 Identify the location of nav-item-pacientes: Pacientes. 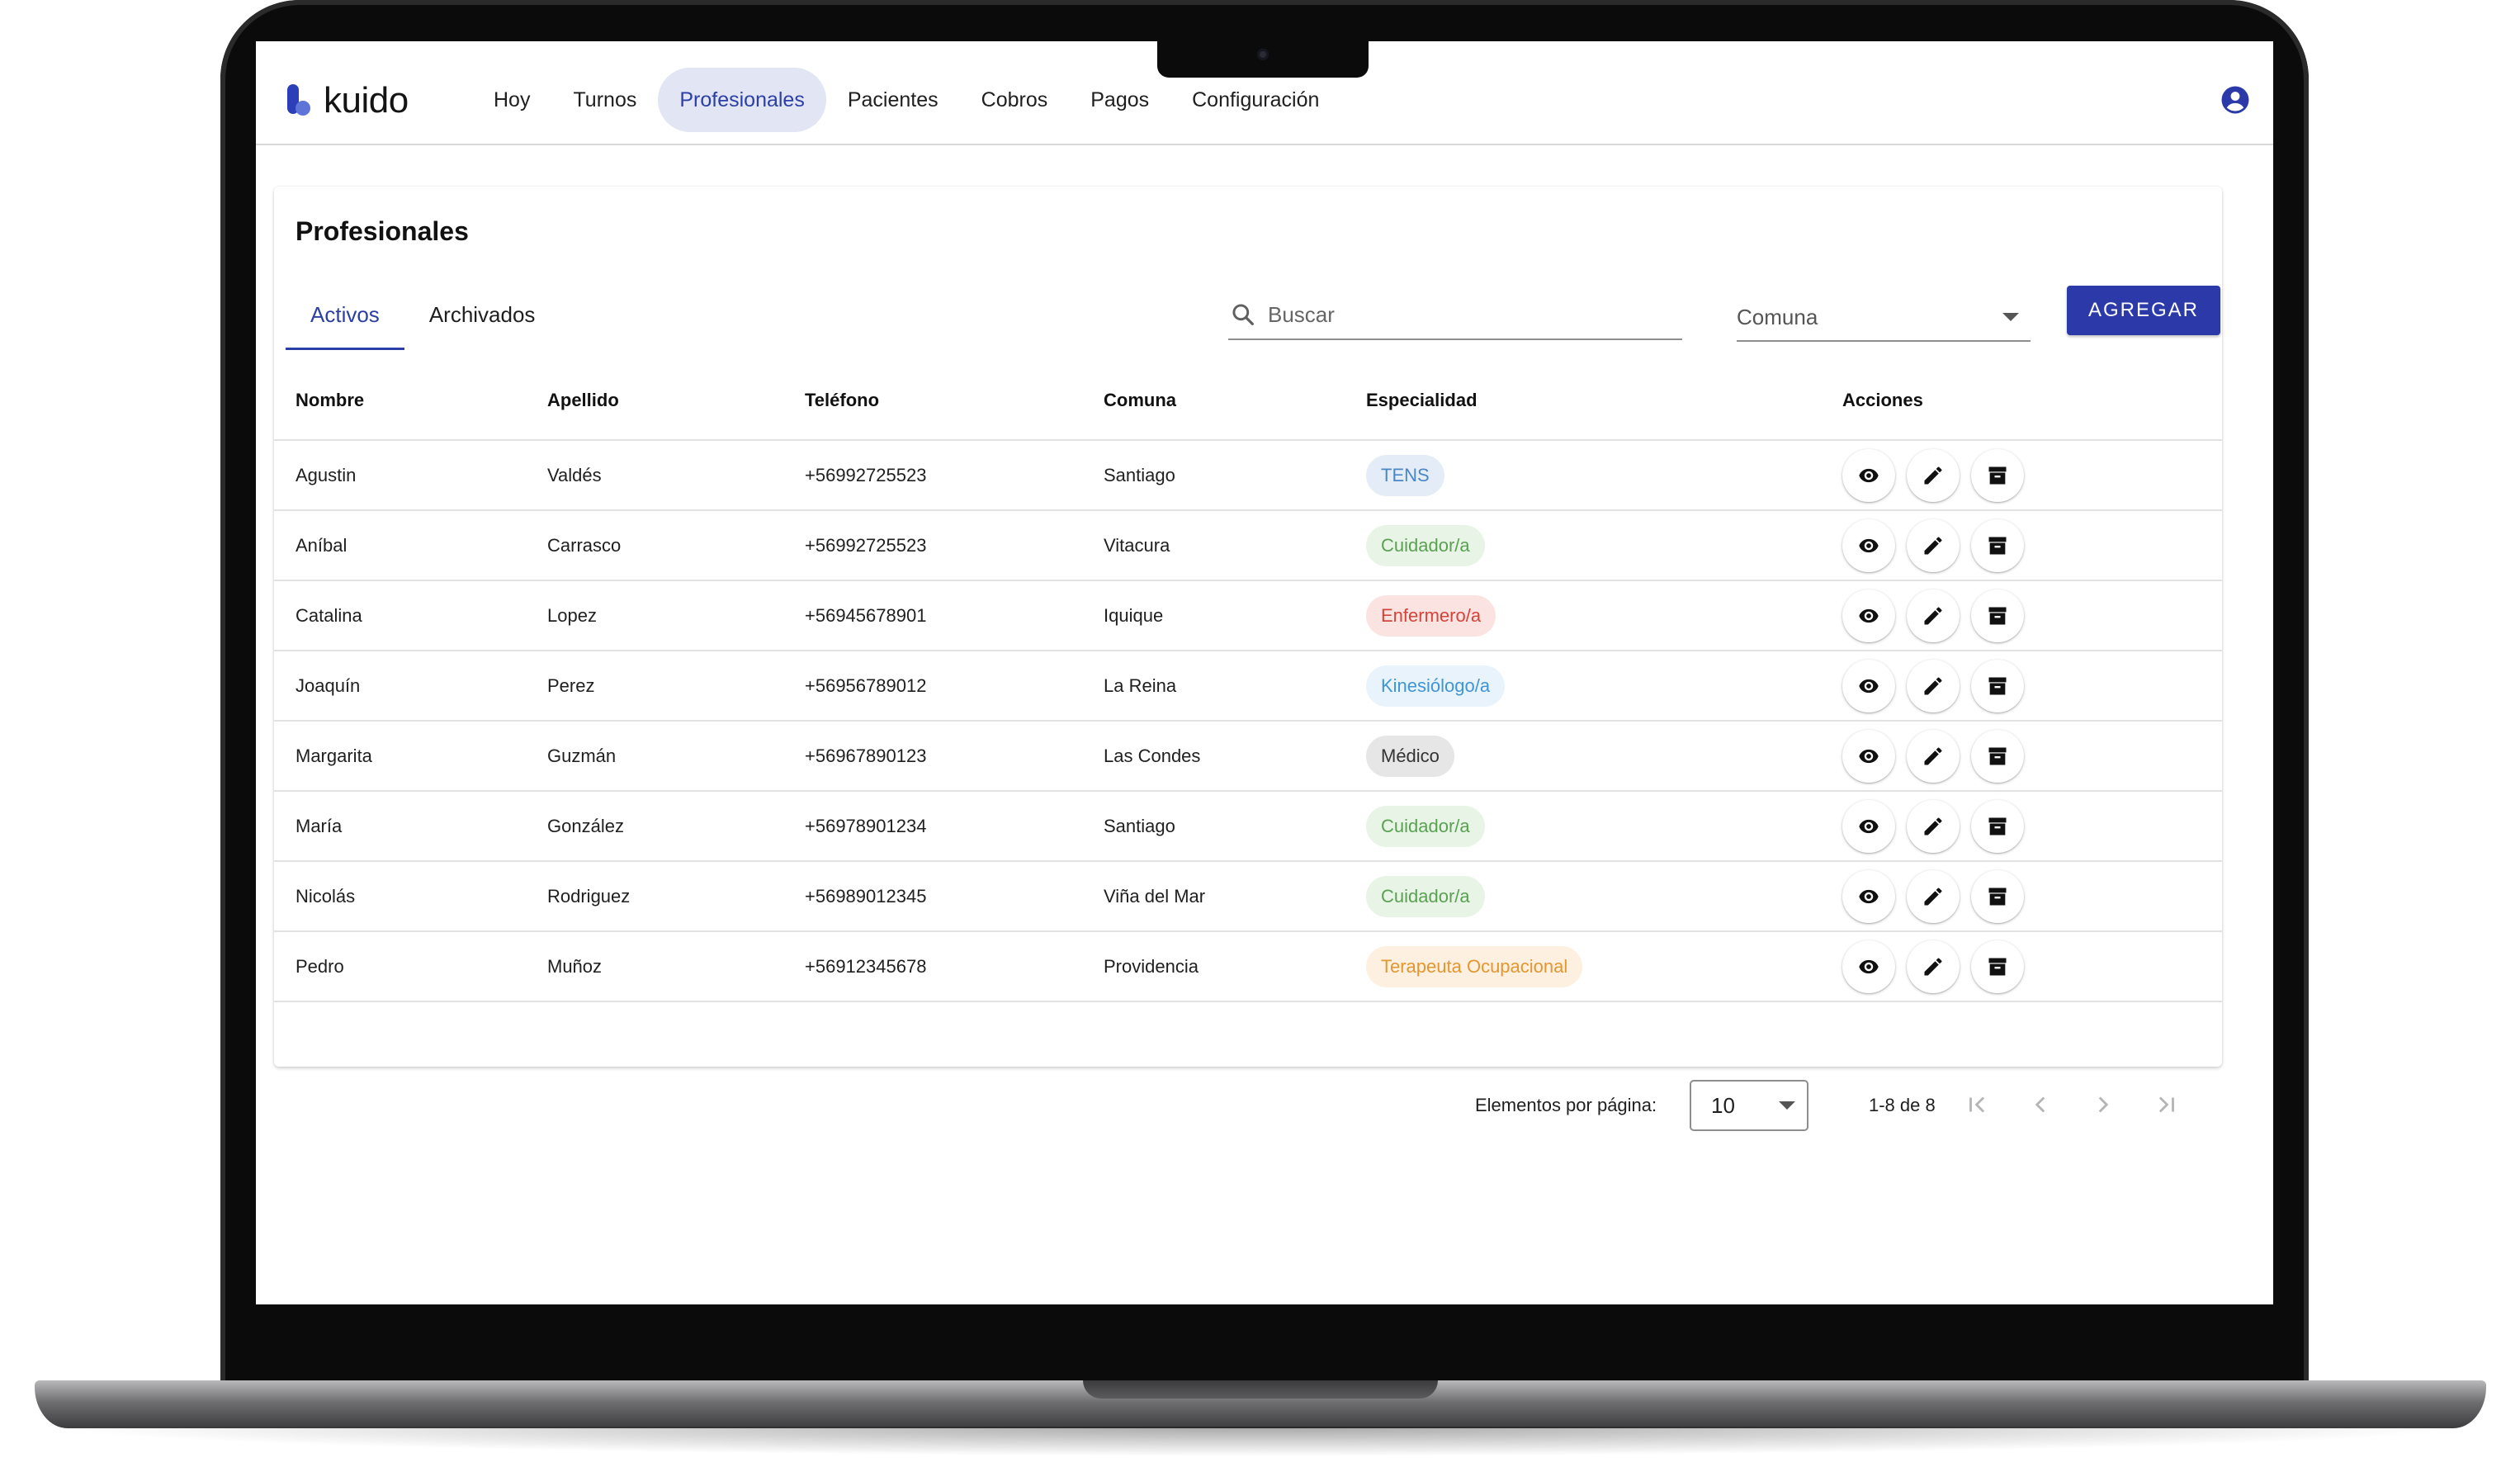
(893, 100).